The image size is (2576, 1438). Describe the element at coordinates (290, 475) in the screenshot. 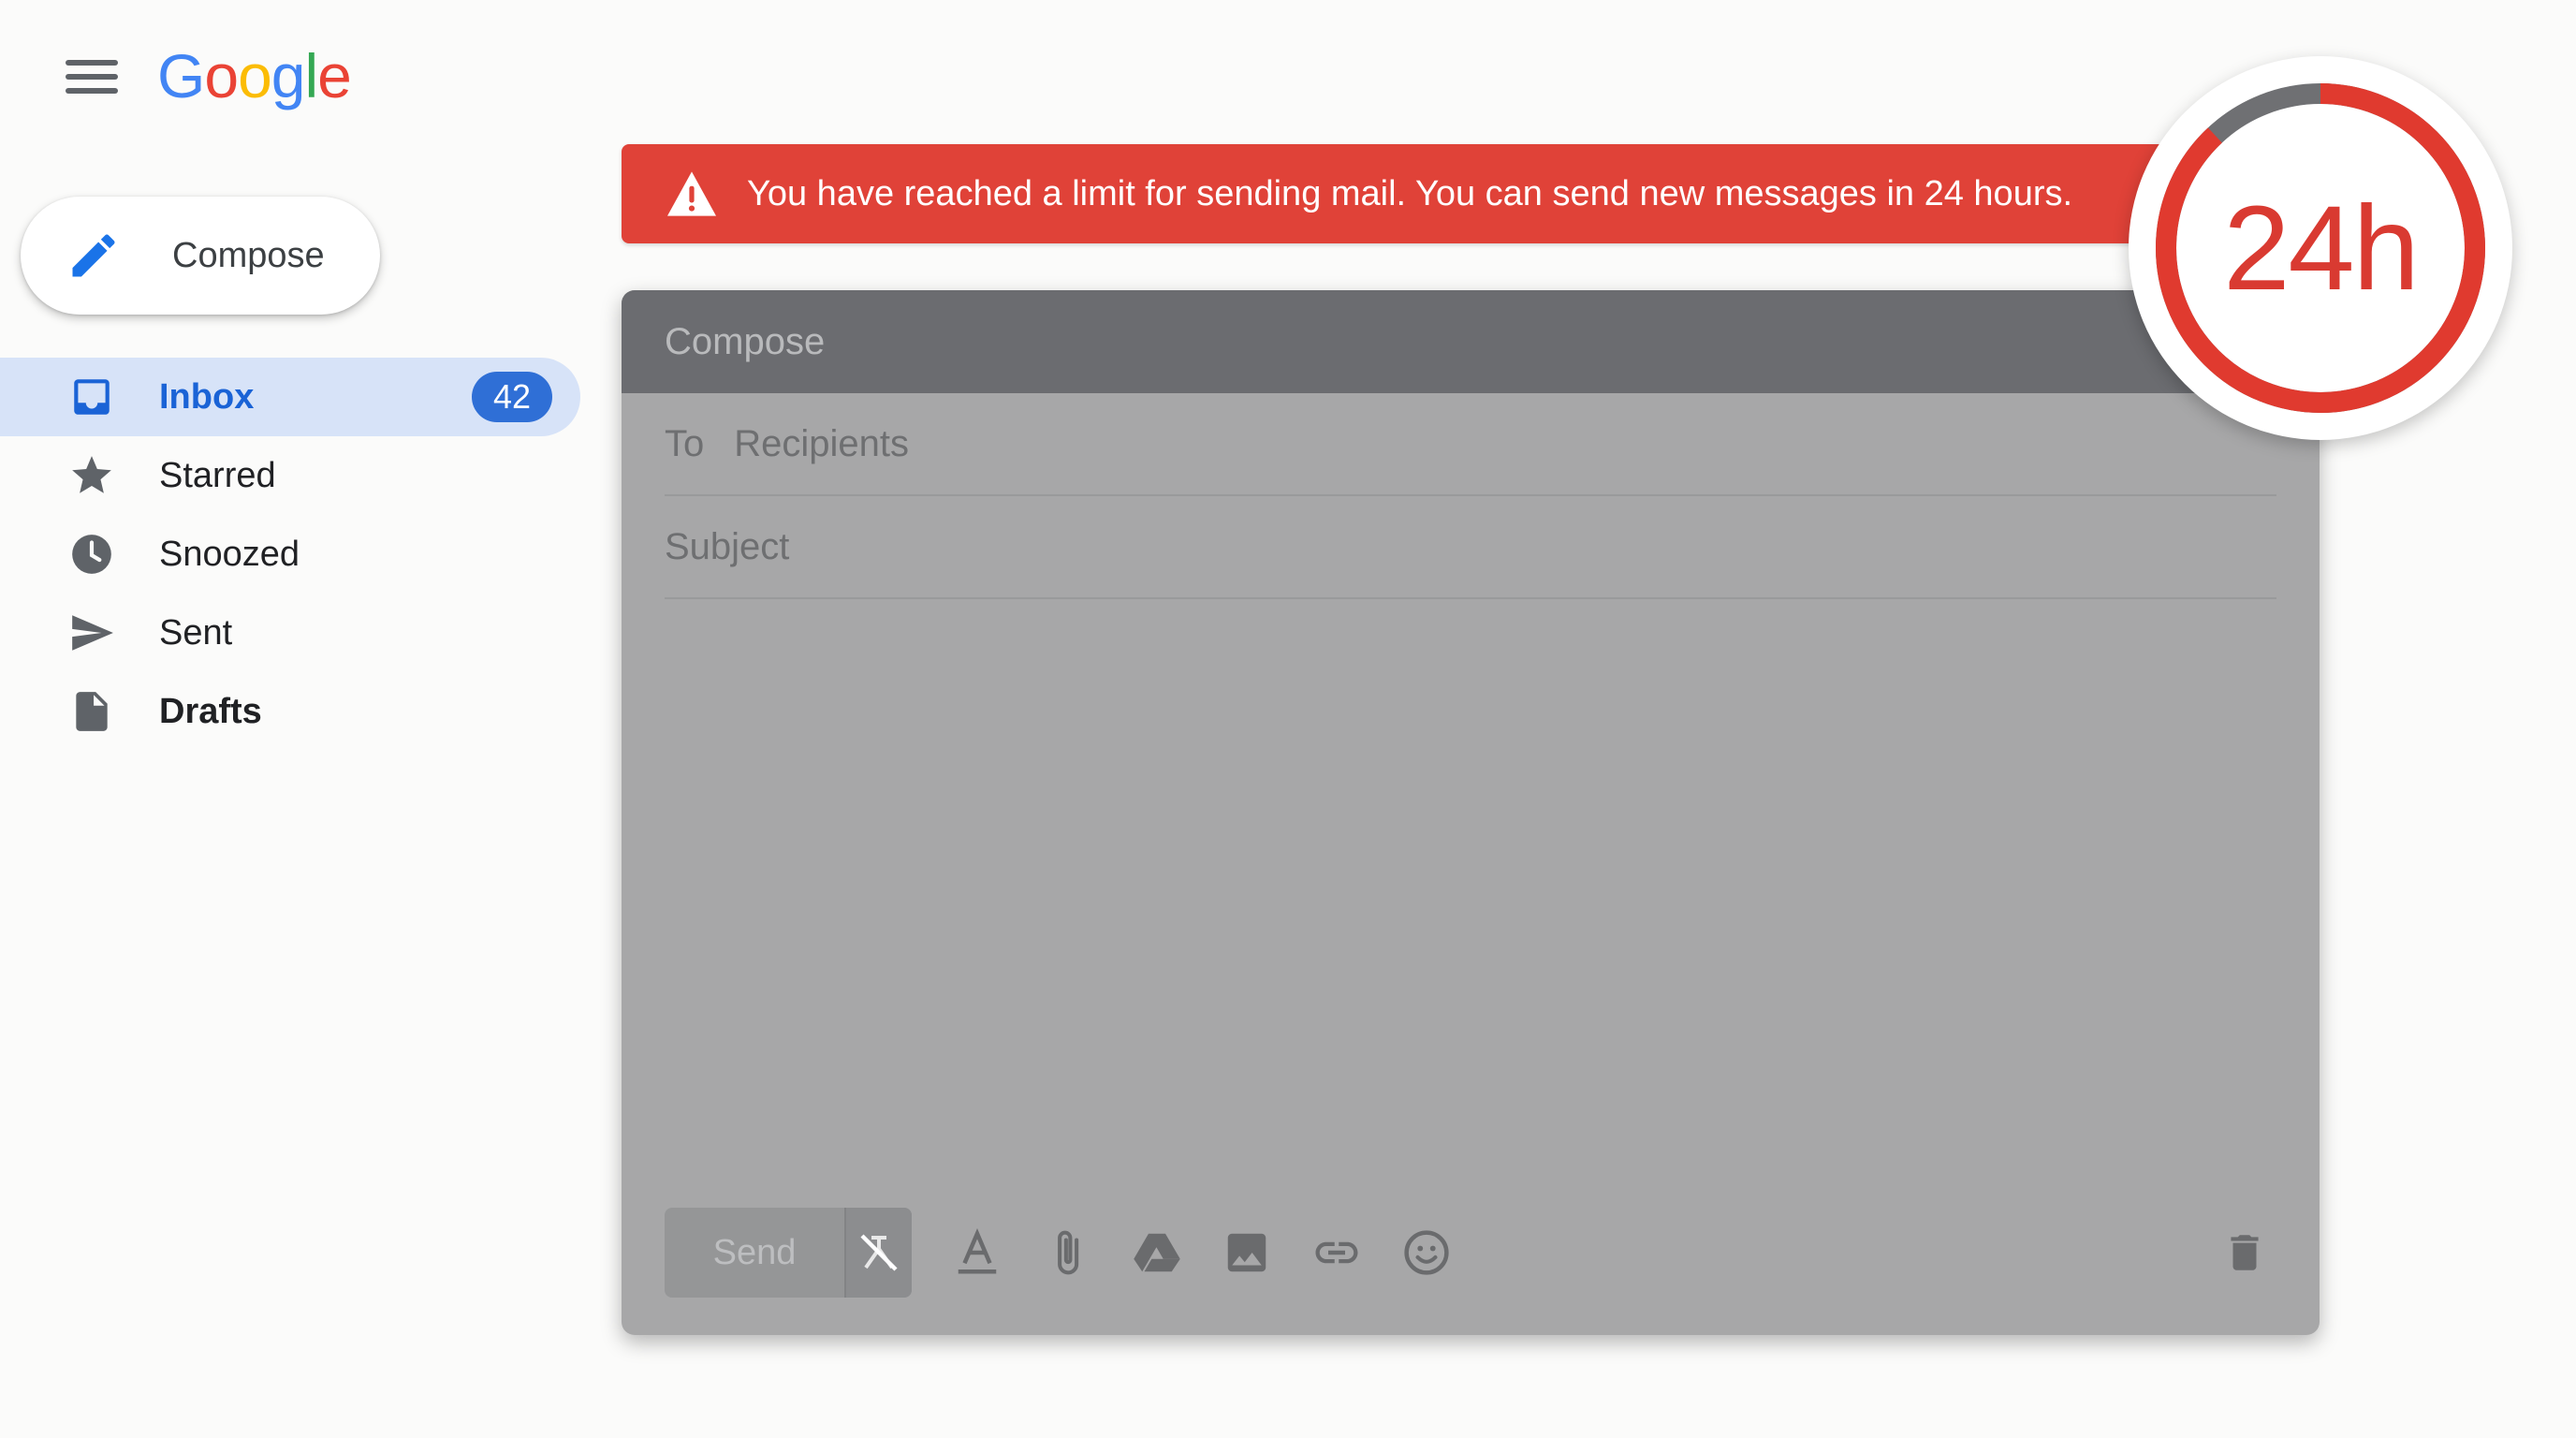

I see `sidebar-item-starred: Starred` at that location.